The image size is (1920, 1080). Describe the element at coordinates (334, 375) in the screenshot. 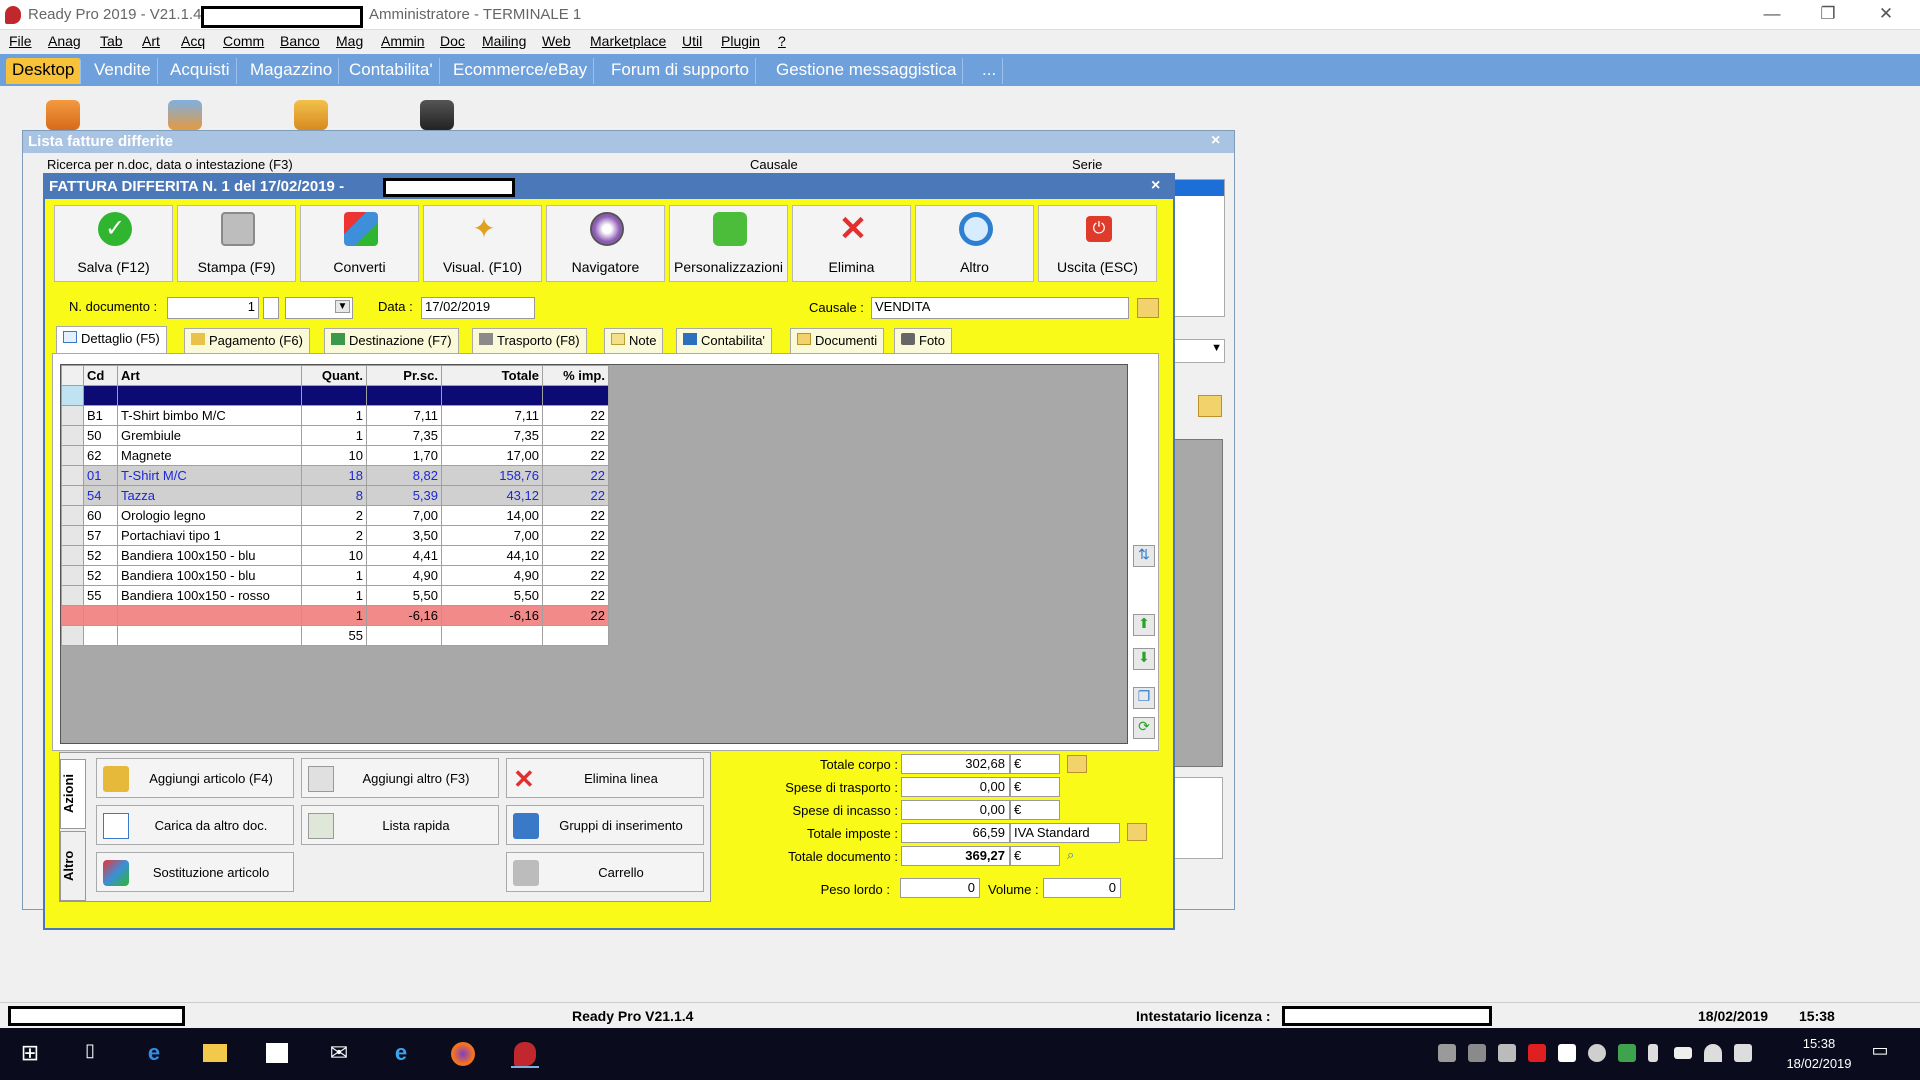

I see `col-quant: Quant.` at that location.